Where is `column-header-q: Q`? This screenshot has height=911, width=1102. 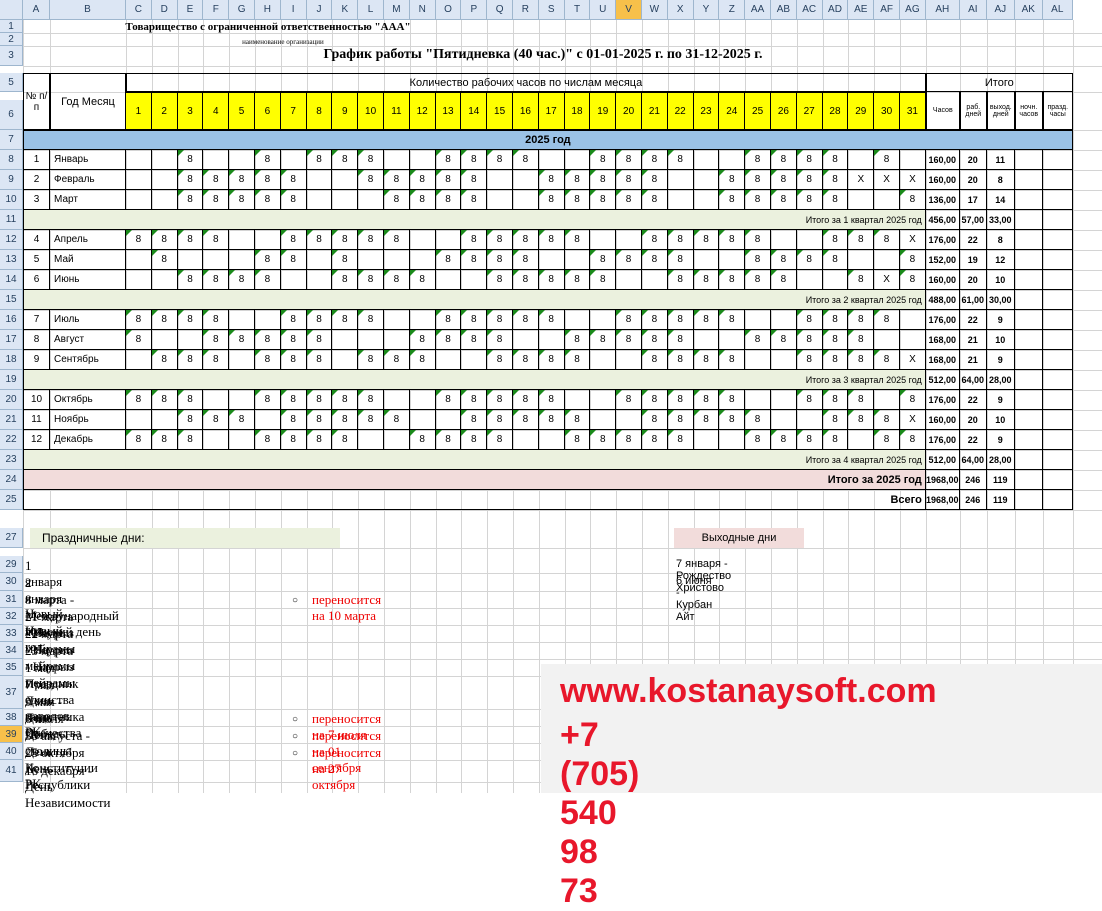
column-header-q: Q is located at coordinates (500, 10).